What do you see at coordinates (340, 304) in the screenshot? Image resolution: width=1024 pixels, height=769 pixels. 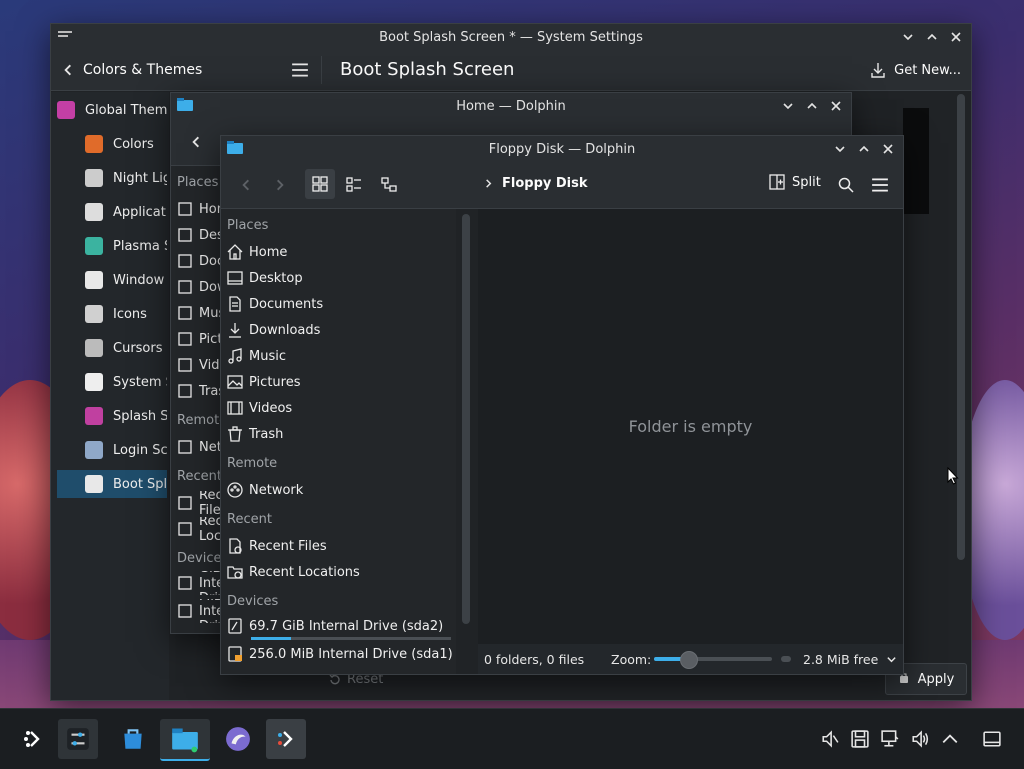 I see `places-item-documents: Documents` at bounding box center [340, 304].